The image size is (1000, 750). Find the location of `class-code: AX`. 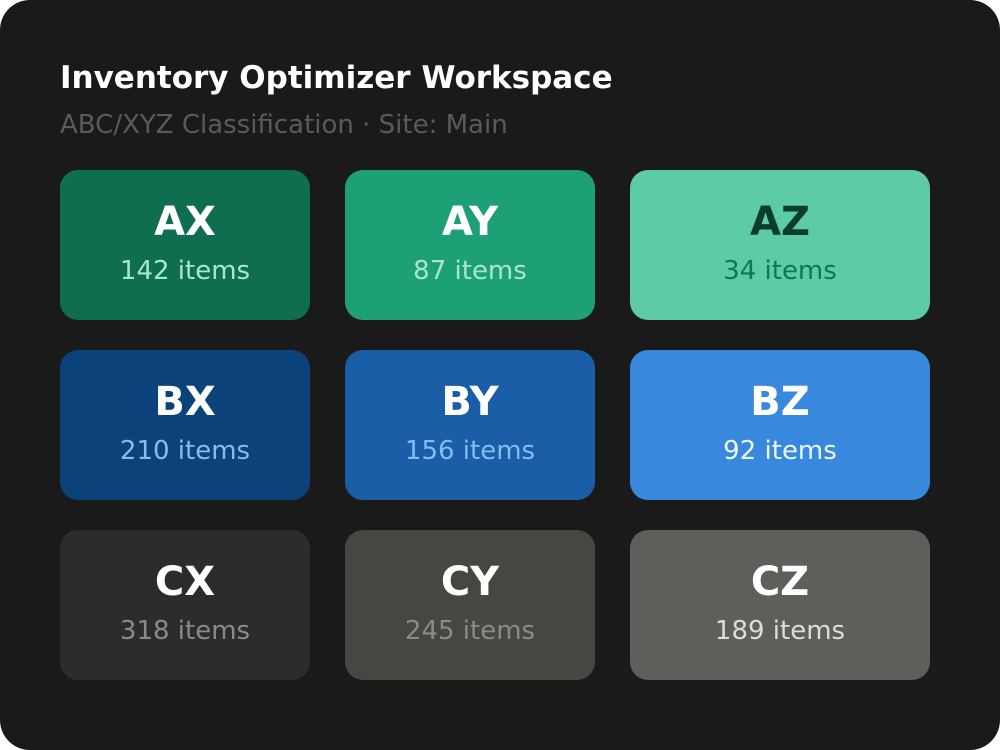

class-code: AX is located at coordinates (185, 222).